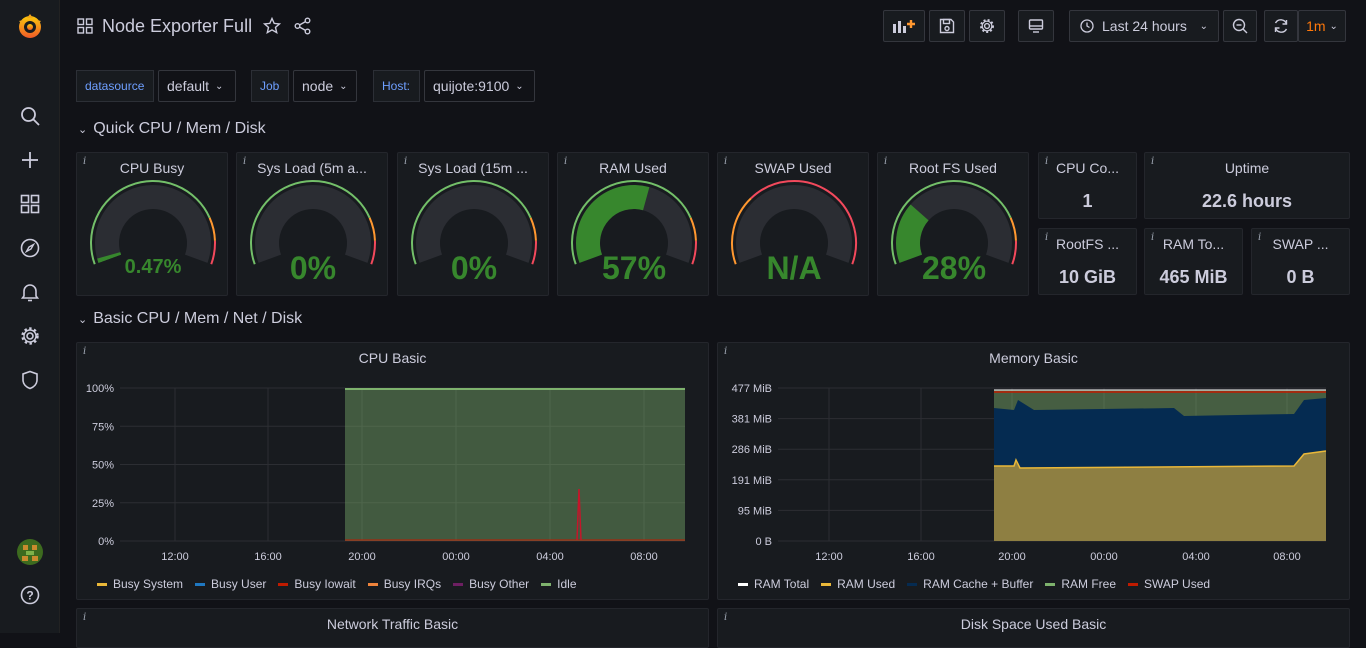 This screenshot has width=1366, height=648. Describe the element at coordinates (396, 86) in the screenshot. I see `variable-label-host: Host:` at that location.